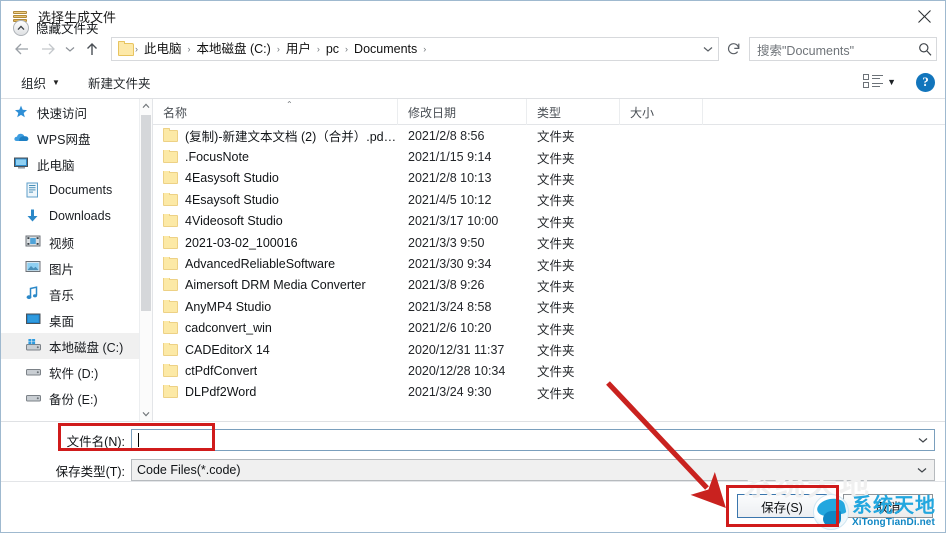 The image size is (946, 533). Describe the element at coordinates (33, 320) in the screenshot. I see `desktop-icon` at that location.